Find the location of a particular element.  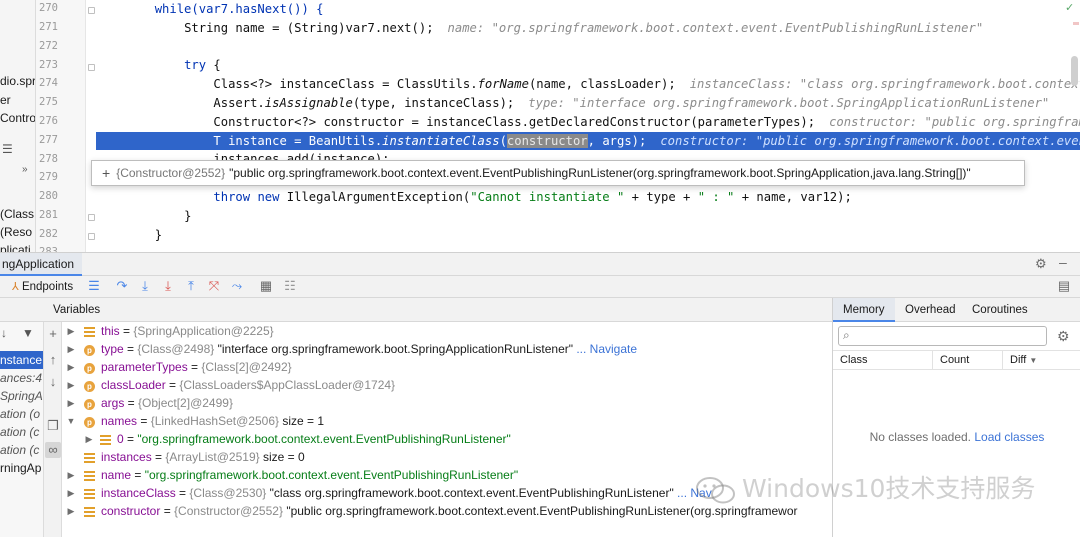

variable-row: ▶ p parameterTypes = {Class[2]@2492} is located at coordinates (447, 368).